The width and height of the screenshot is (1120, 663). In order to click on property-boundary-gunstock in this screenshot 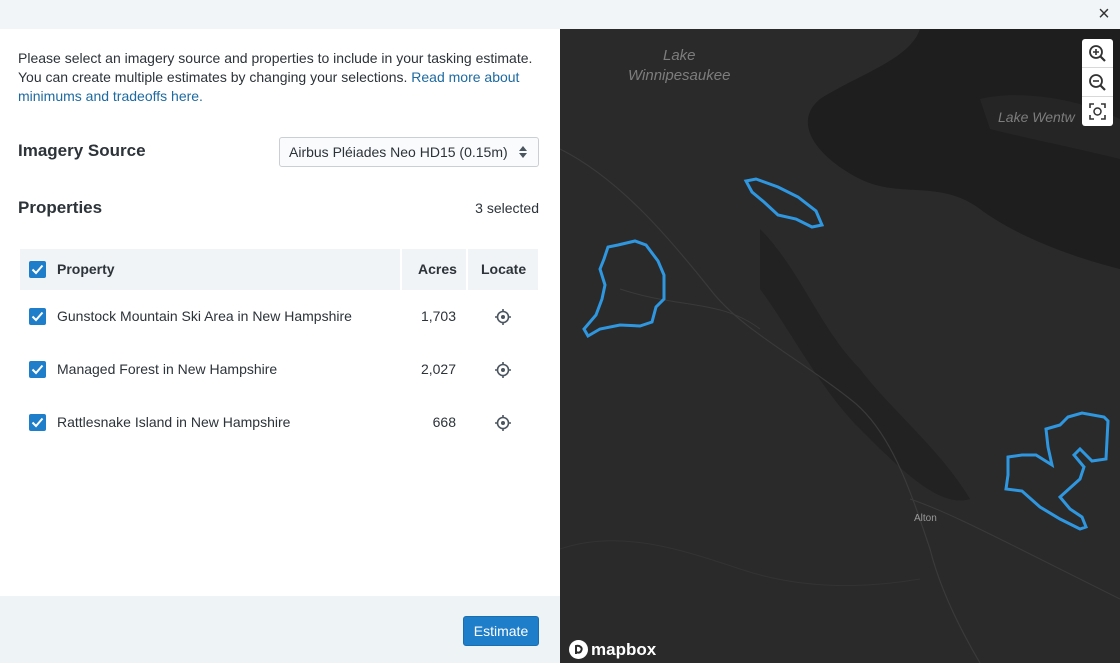, I will do `click(624, 289)`.